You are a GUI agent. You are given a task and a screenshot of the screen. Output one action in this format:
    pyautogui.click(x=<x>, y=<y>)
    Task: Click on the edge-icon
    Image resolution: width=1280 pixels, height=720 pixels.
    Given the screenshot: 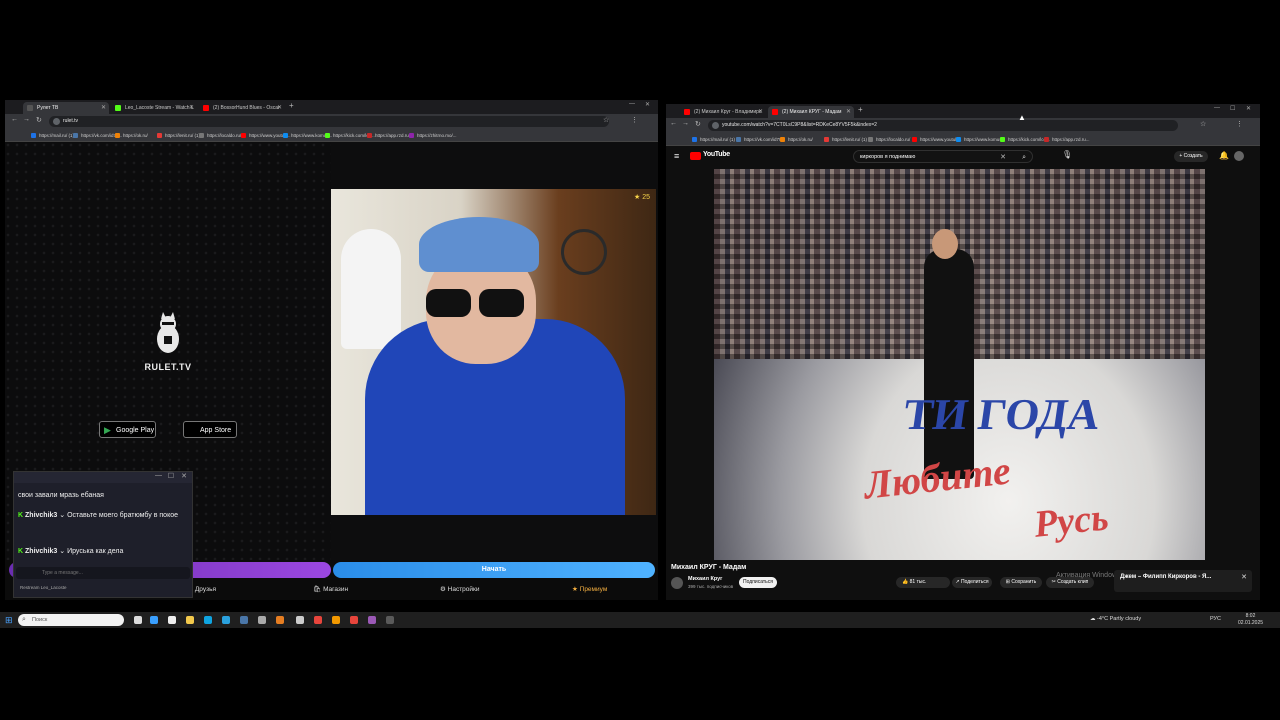 What is the action you would take?
    pyautogui.click(x=208, y=620)
    